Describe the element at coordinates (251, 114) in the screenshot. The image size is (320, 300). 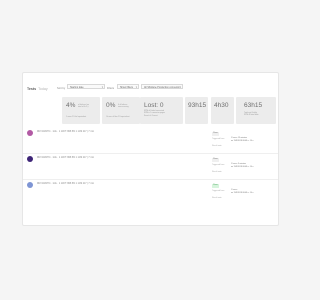
I see `stat-caption: Total and 4 daily RPM 48 total data` at that location.